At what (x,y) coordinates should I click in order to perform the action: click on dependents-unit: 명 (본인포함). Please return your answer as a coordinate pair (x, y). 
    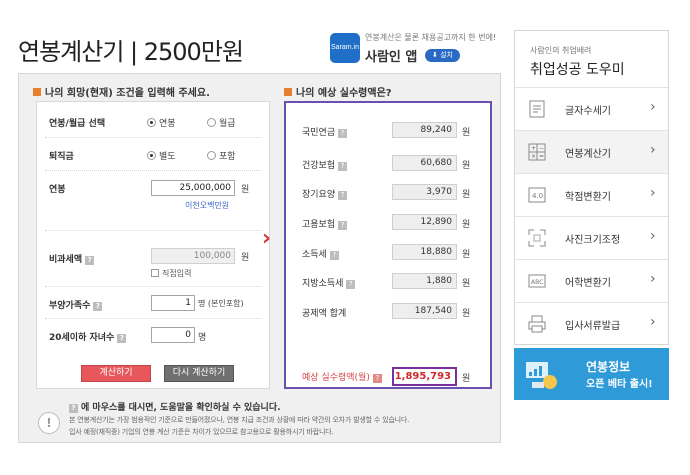
    Looking at the image, I should click on (221, 303).